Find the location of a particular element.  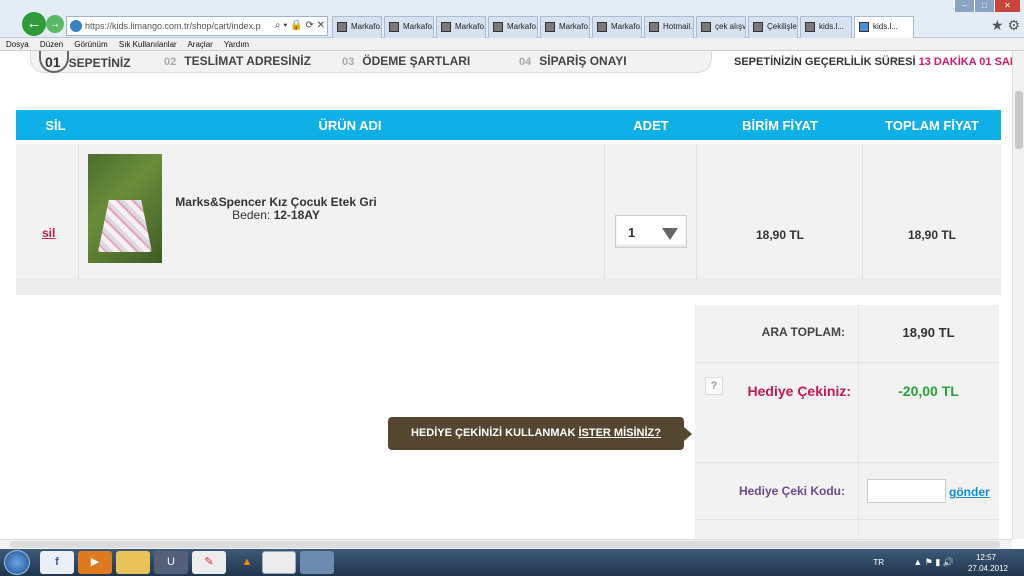

network-icon is located at coordinates (317, 562).